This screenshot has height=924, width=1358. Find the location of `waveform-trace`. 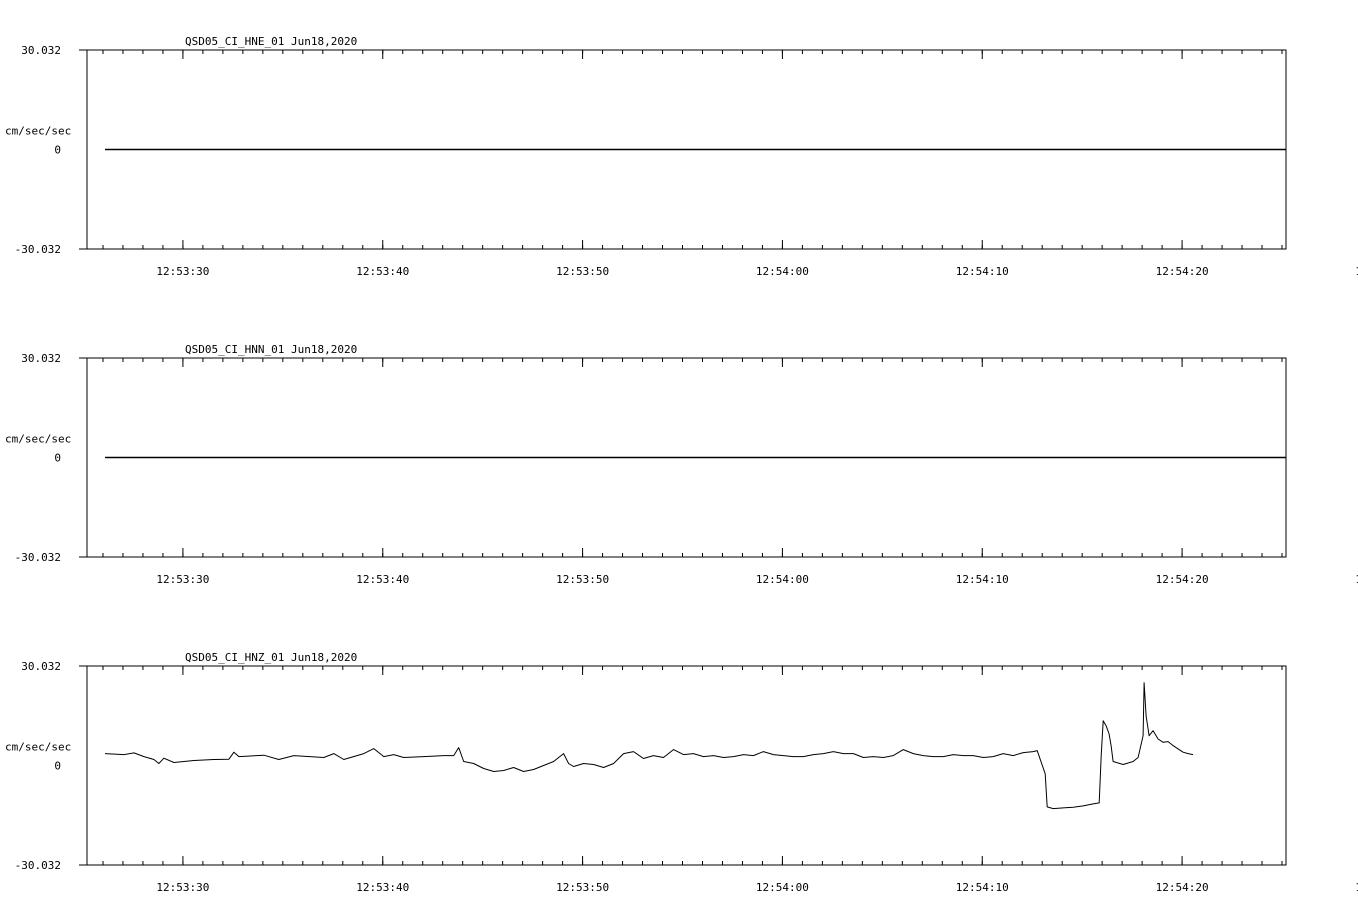

waveform-trace is located at coordinates (649, 746).